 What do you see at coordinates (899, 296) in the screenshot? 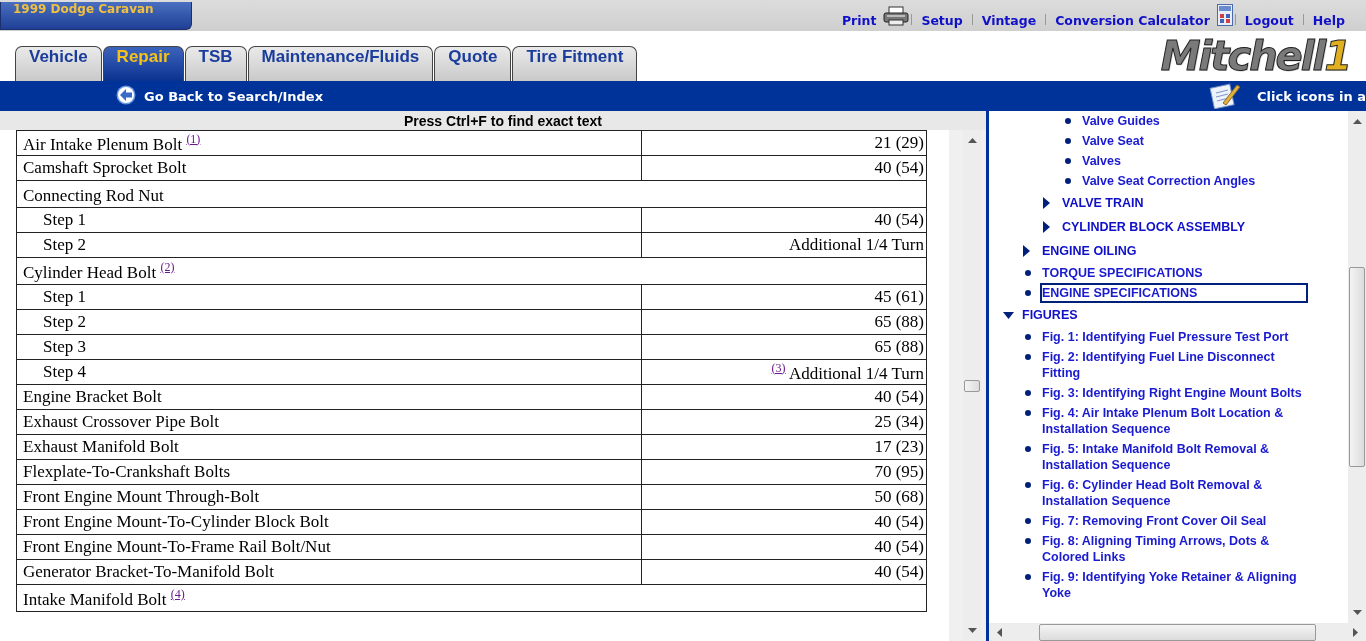
I see `torque-value: 45 (61)` at bounding box center [899, 296].